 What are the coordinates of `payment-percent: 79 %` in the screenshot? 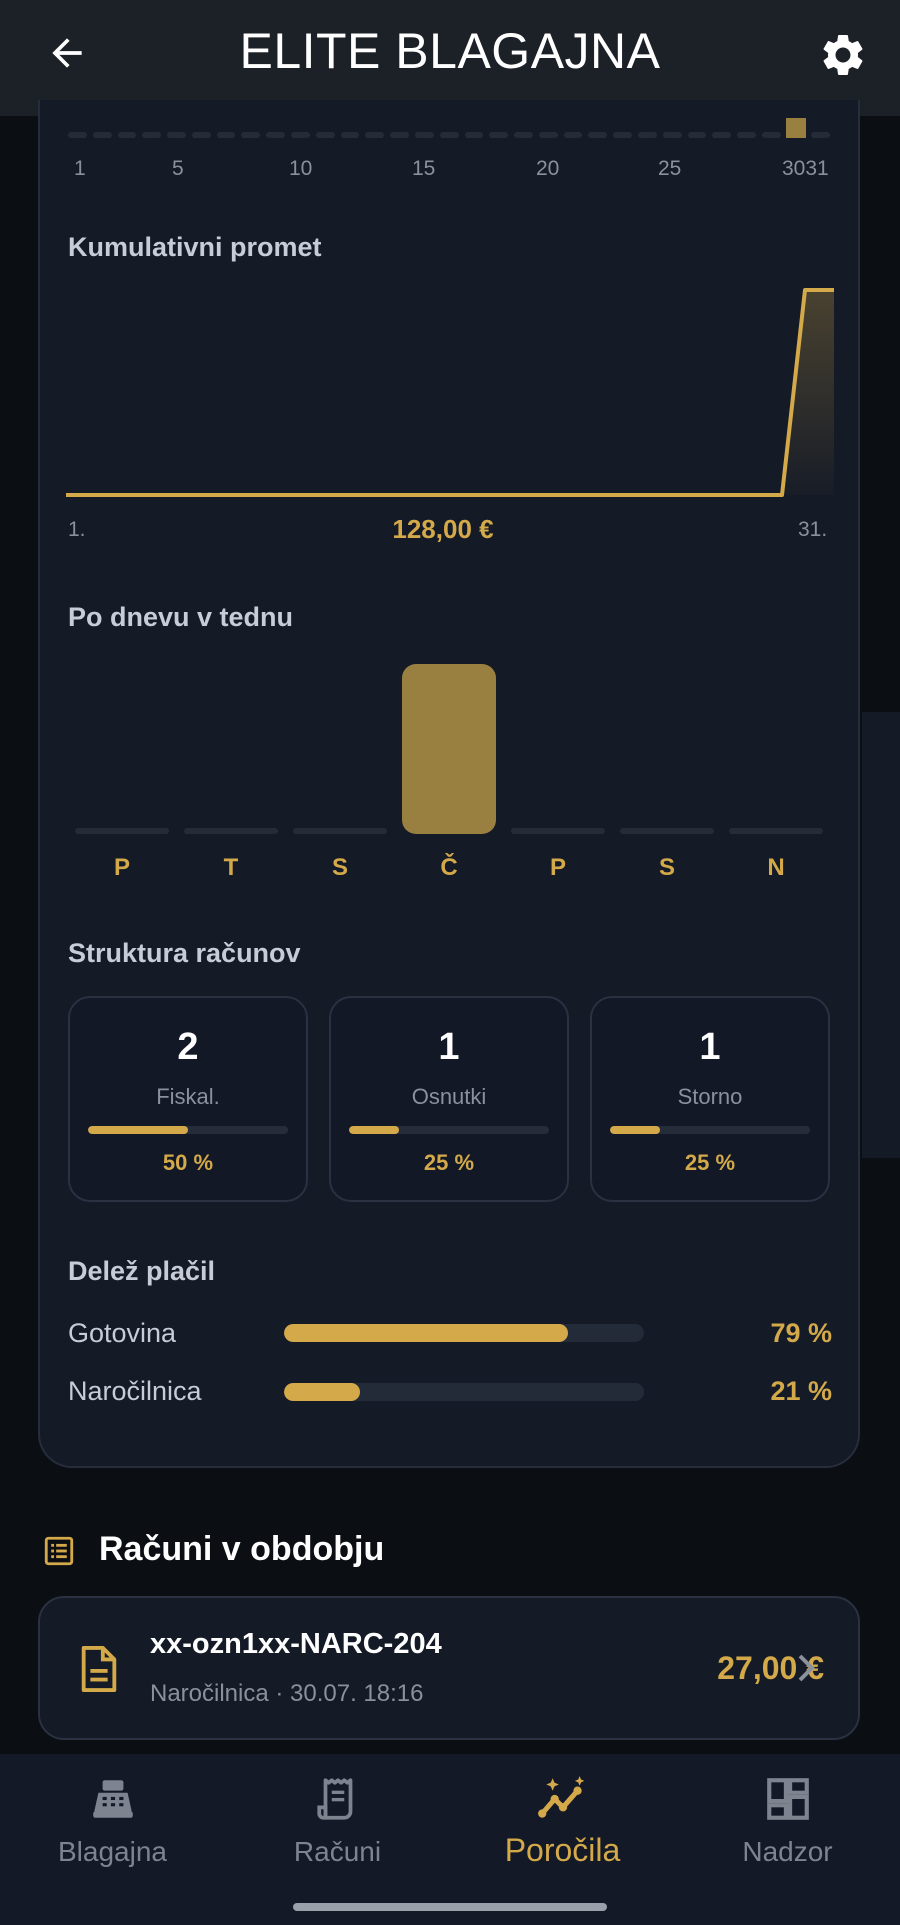 It's located at (801, 1333).